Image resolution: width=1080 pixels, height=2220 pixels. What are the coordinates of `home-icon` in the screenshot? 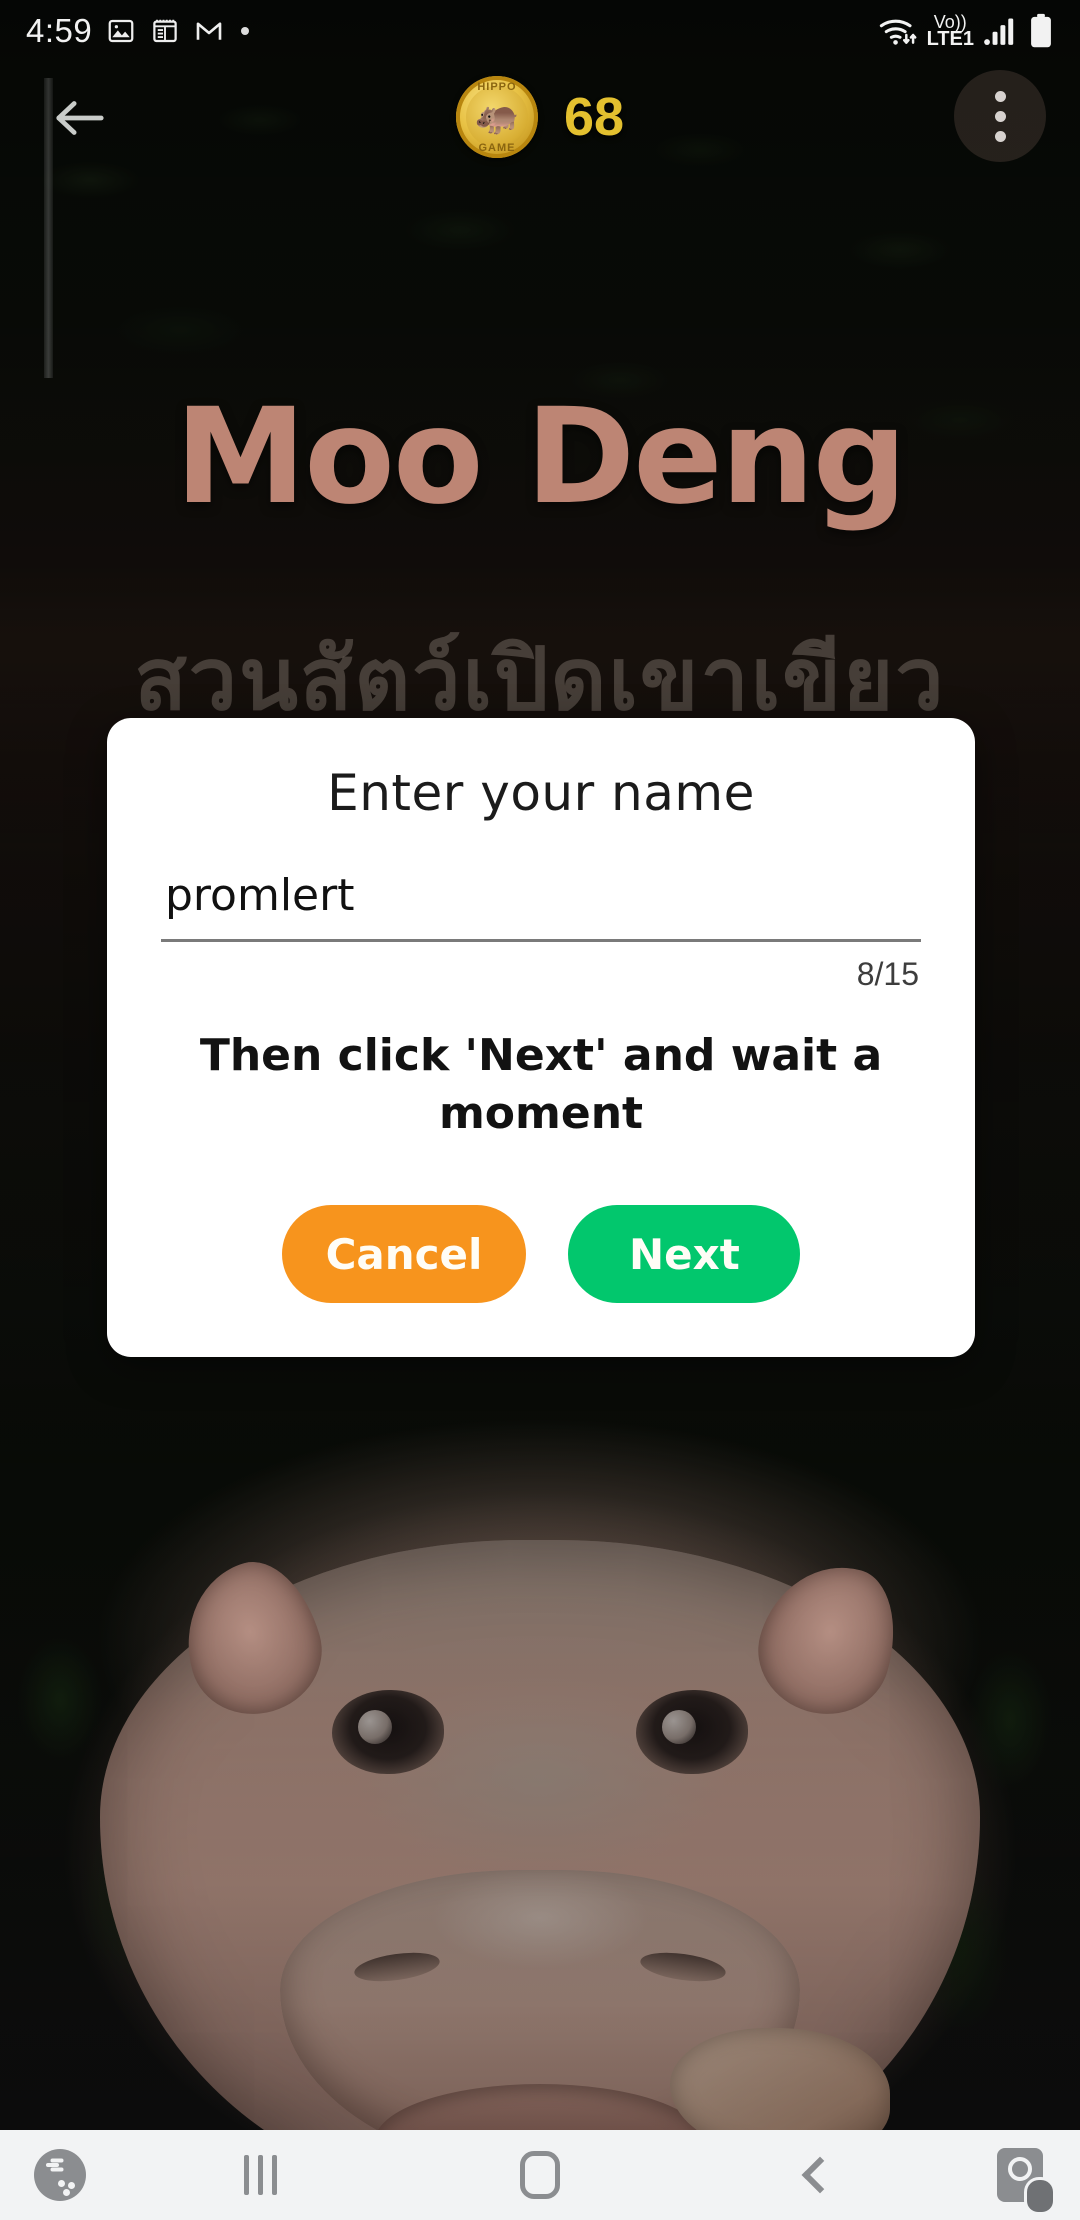 It's located at (540, 2175).